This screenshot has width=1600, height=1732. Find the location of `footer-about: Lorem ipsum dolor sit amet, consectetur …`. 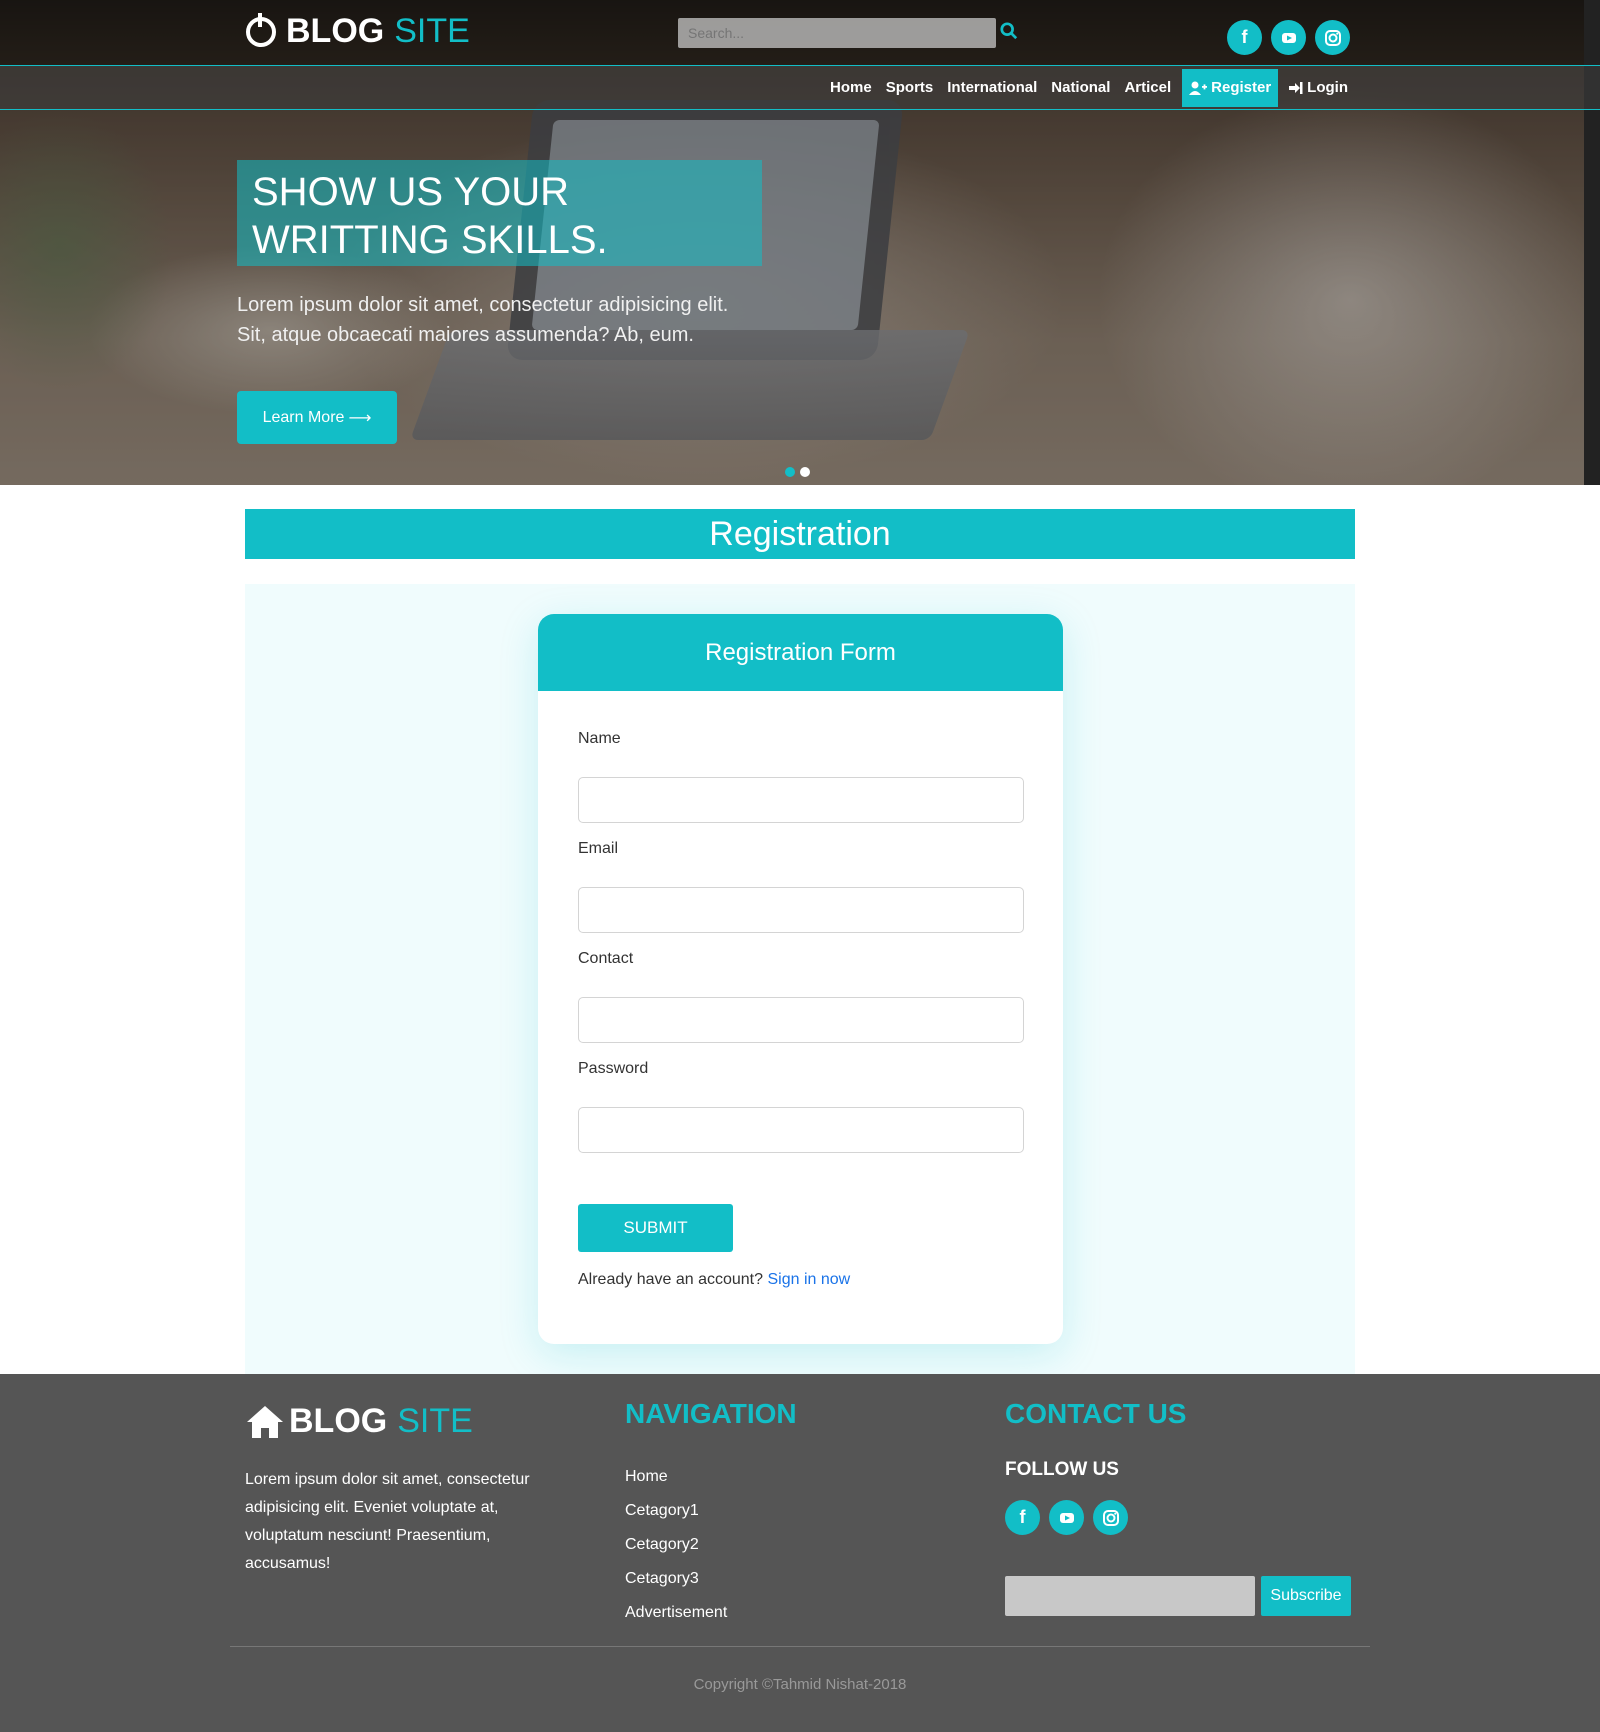

footer-about: Lorem ipsum dolor sit amet, consectetur … is located at coordinates (387, 1521).